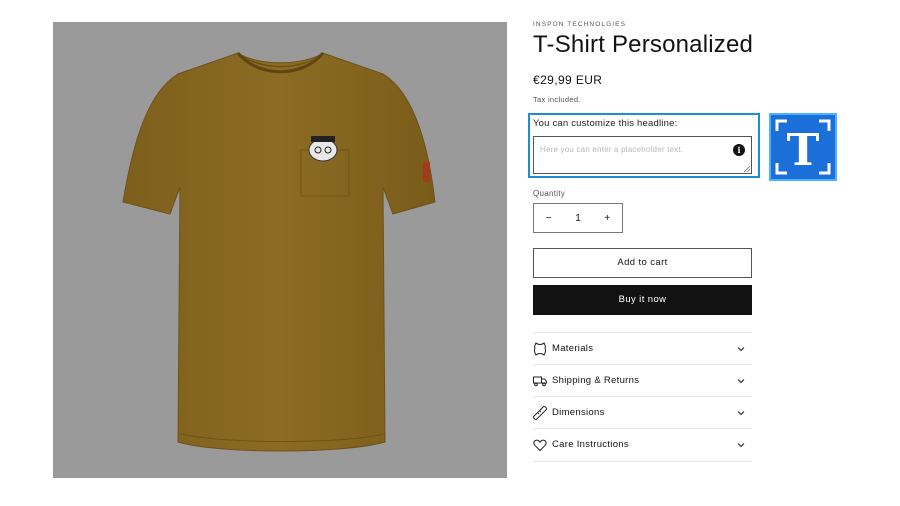 Image resolution: width=900 pixels, height=506 pixels. Describe the element at coordinates (548, 218) in the screenshot. I see `quantity-decrease-button: −` at that location.